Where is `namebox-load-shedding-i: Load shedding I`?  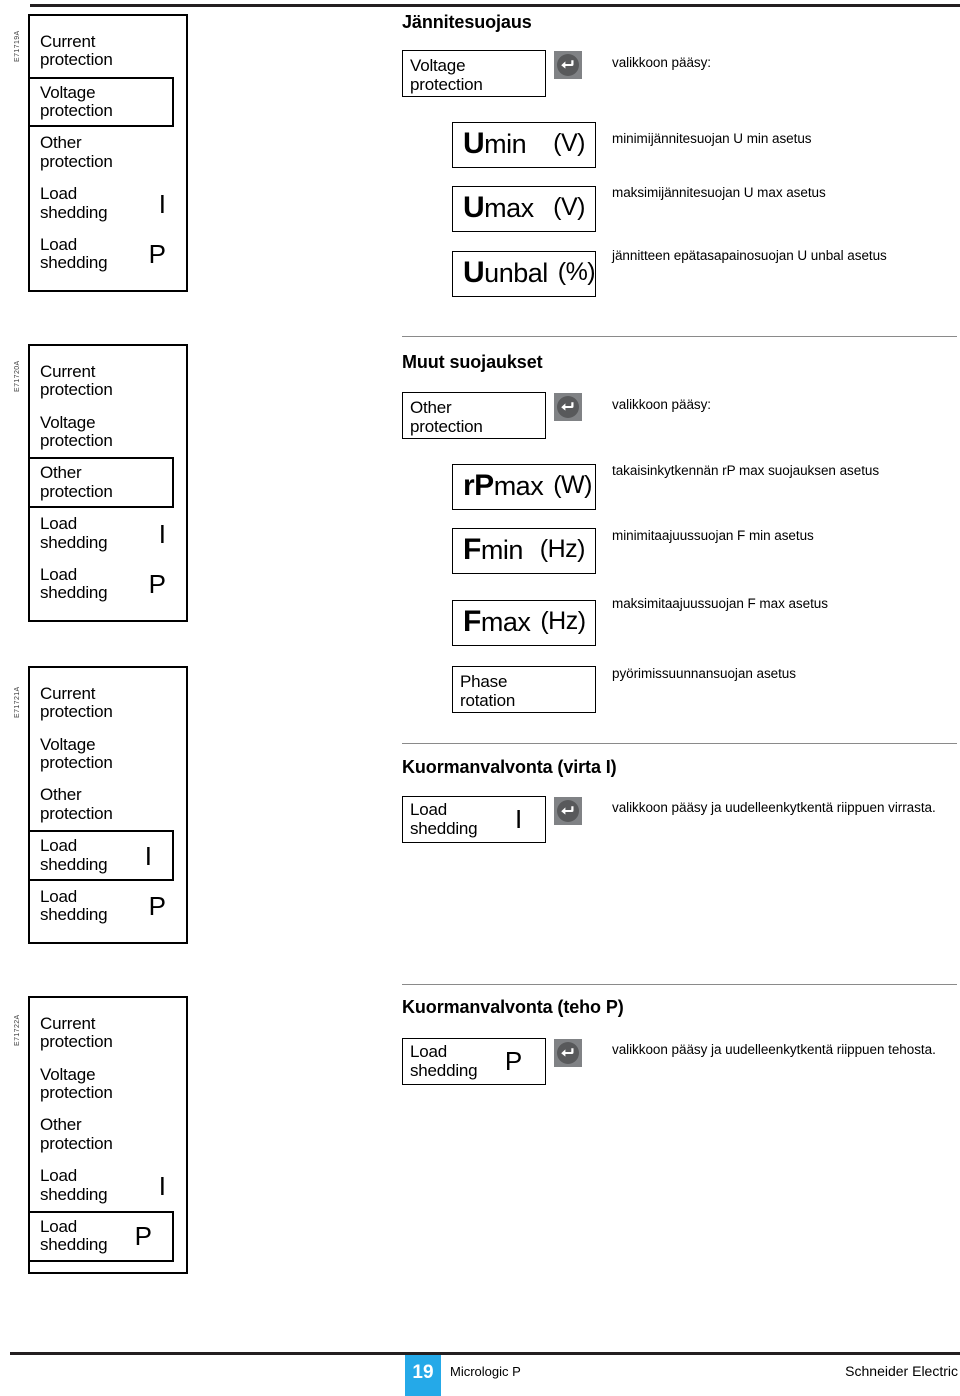 namebox-load-shedding-i: Load shedding I is located at coordinates (474, 819).